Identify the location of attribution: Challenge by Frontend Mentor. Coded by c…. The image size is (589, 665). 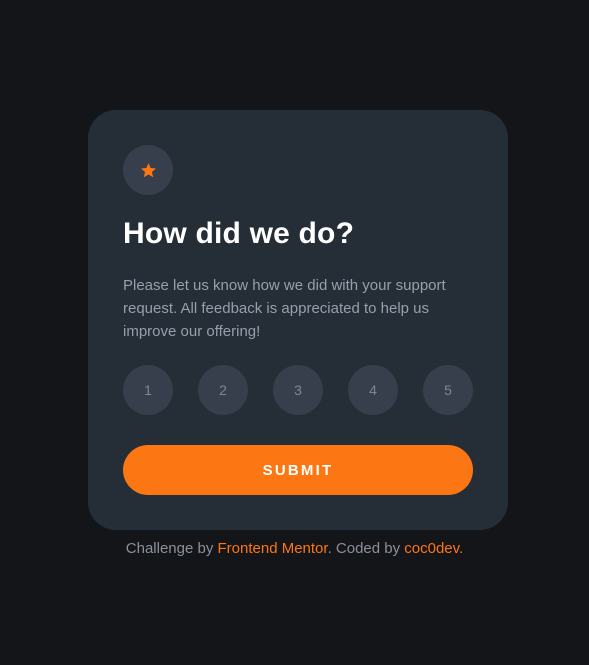
(294, 549).